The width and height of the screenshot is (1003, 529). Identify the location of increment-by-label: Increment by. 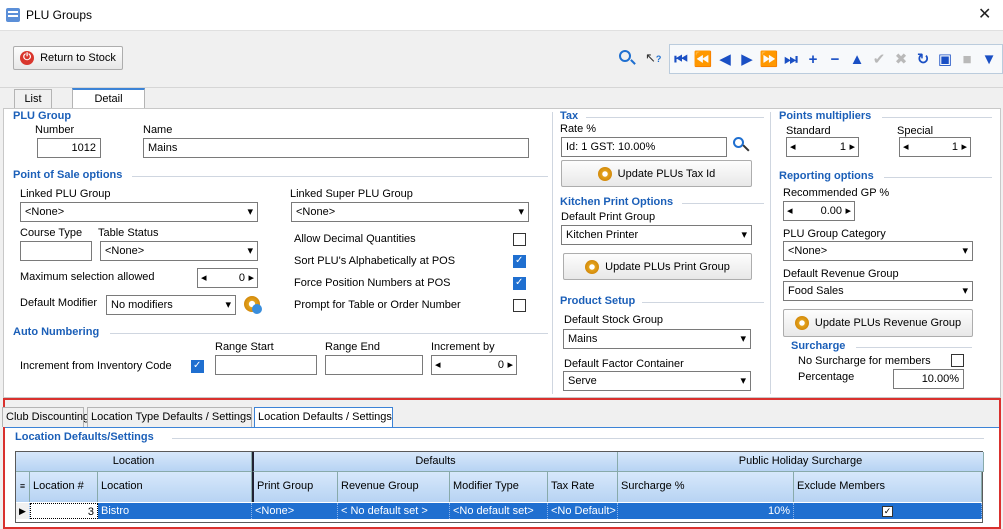
(463, 347).